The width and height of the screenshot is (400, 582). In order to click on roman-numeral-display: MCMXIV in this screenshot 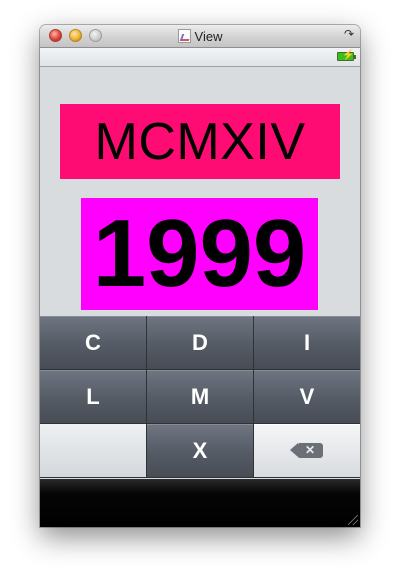, I will do `click(200, 141)`.